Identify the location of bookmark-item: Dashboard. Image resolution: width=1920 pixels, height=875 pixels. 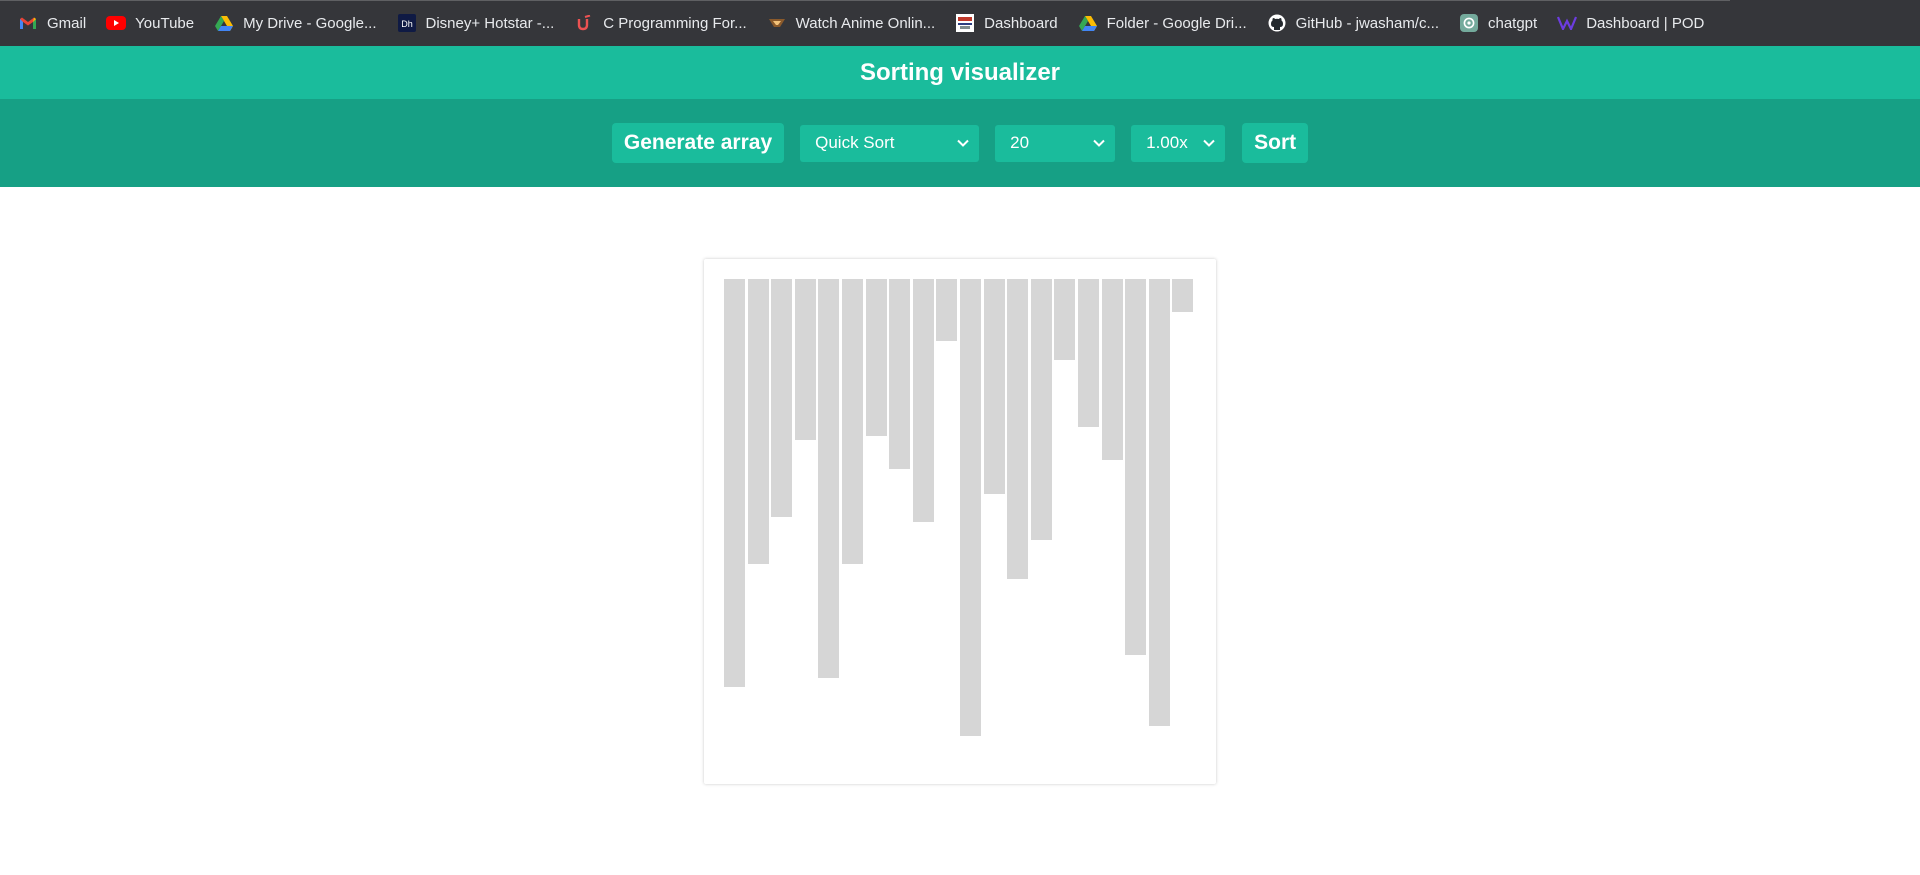
(1010, 23).